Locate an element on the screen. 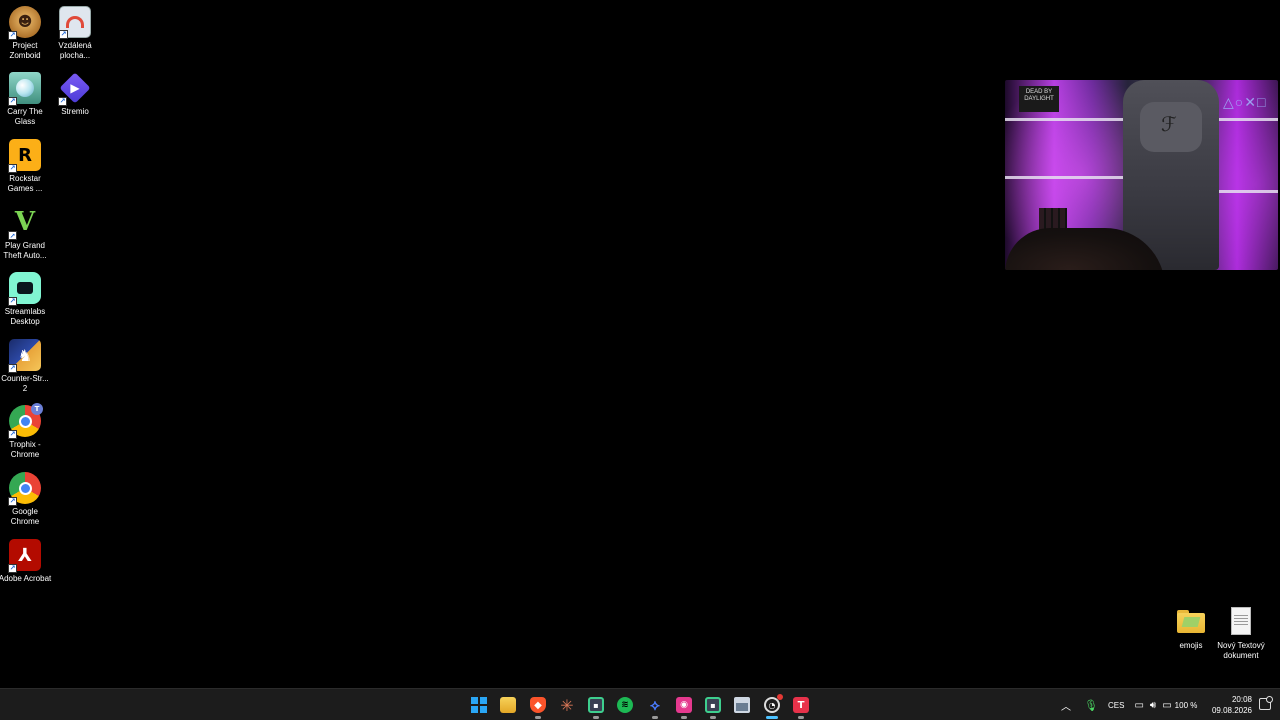  record-icon: ◉ is located at coordinates (684, 705).